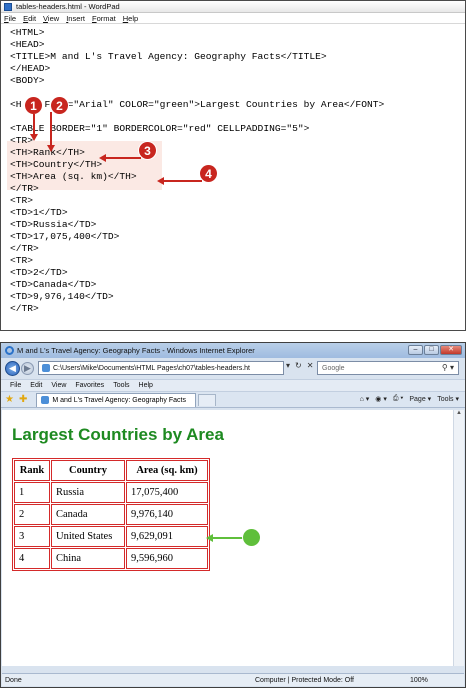  What do you see at coordinates (167, 536) in the screenshot?
I see `cell-area: 9,629,091` at bounding box center [167, 536].